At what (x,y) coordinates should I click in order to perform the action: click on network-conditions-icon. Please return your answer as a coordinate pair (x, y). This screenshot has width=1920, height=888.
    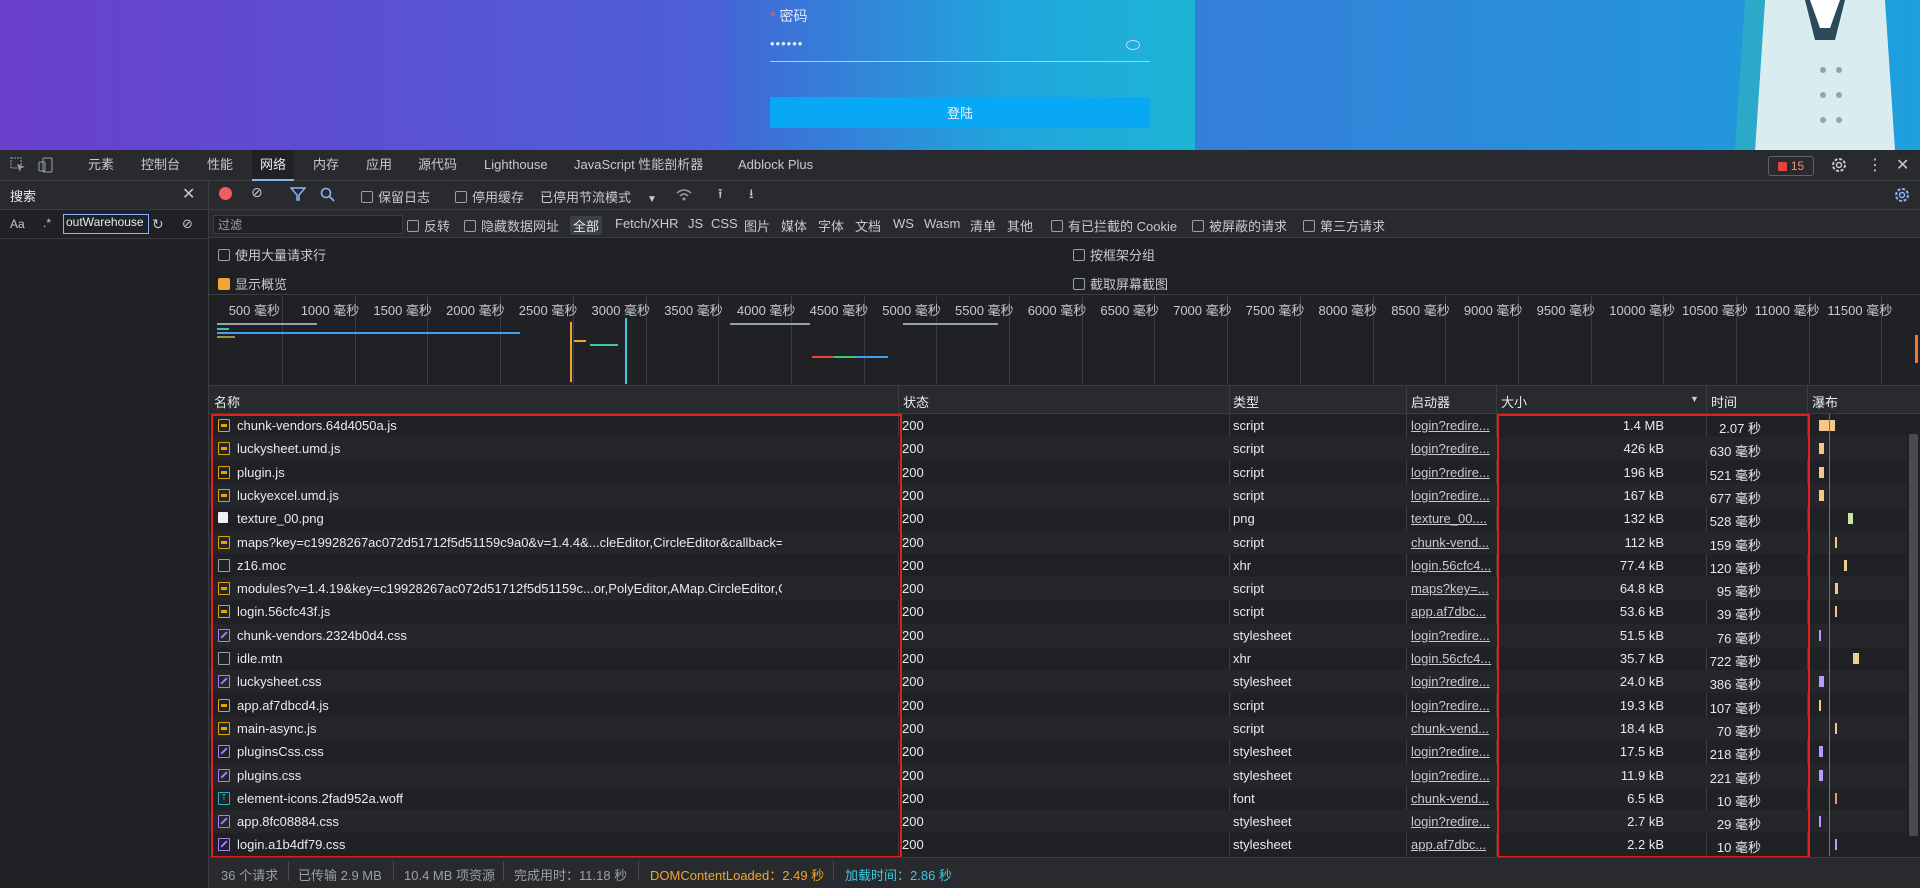
    Looking at the image, I should click on (684, 194).